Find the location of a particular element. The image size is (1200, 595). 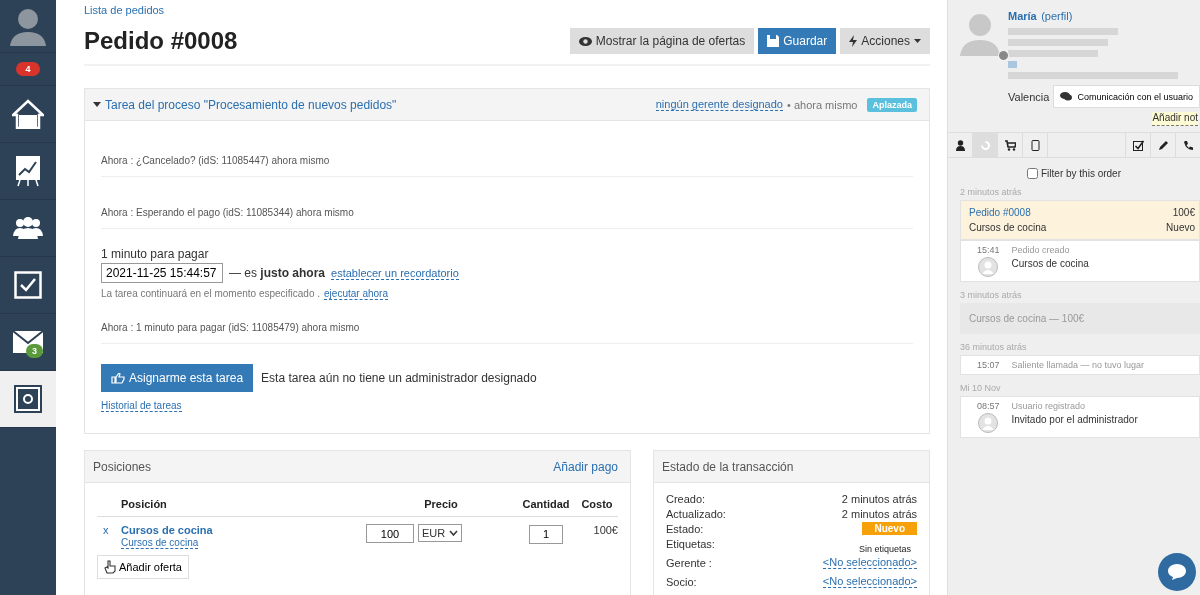

actions-button: Acciones is located at coordinates (885, 41).